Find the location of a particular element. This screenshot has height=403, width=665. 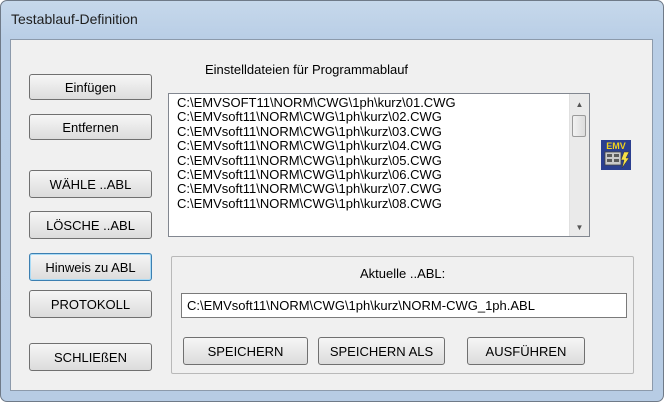

list-item: C:\EMVsoft11\NORM\CWG\1ph\kurz\08.CWG is located at coordinates (379, 203).